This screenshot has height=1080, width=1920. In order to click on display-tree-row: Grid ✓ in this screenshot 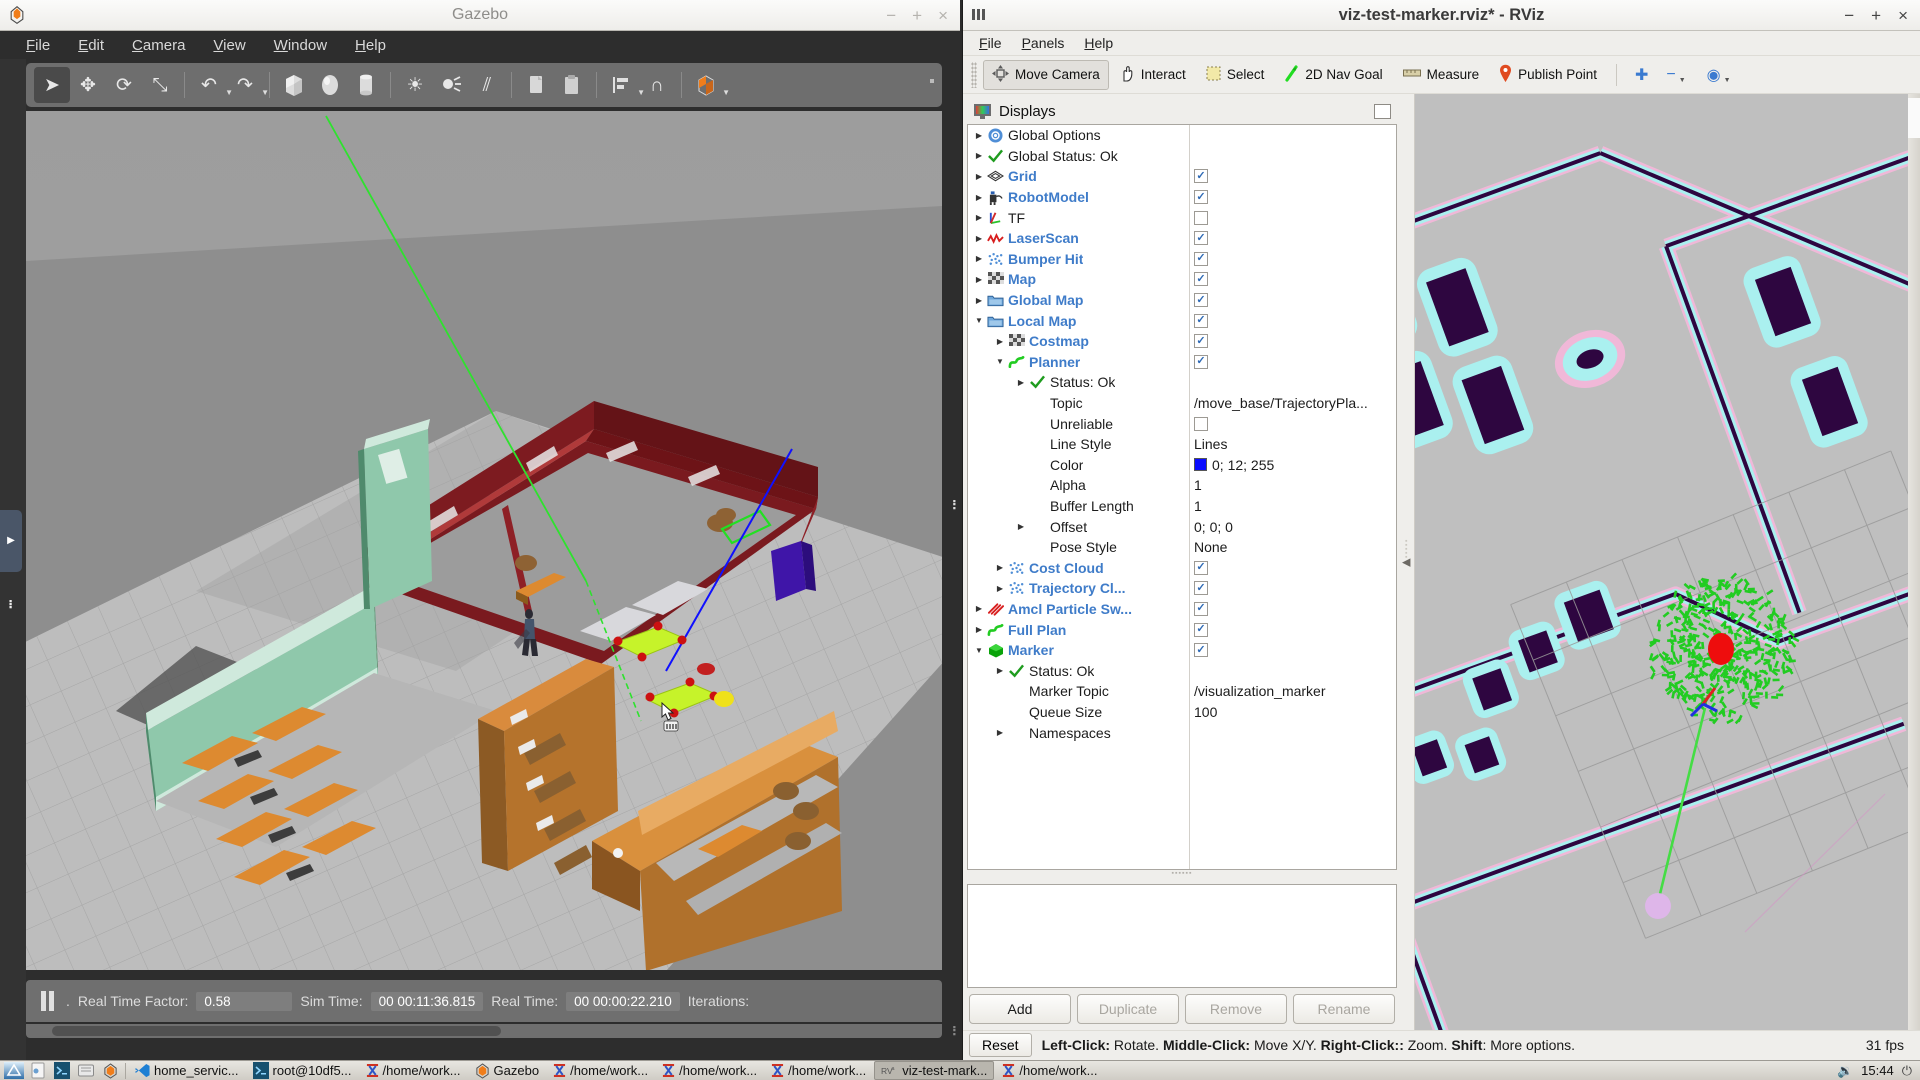, I will do `click(1182, 176)`.